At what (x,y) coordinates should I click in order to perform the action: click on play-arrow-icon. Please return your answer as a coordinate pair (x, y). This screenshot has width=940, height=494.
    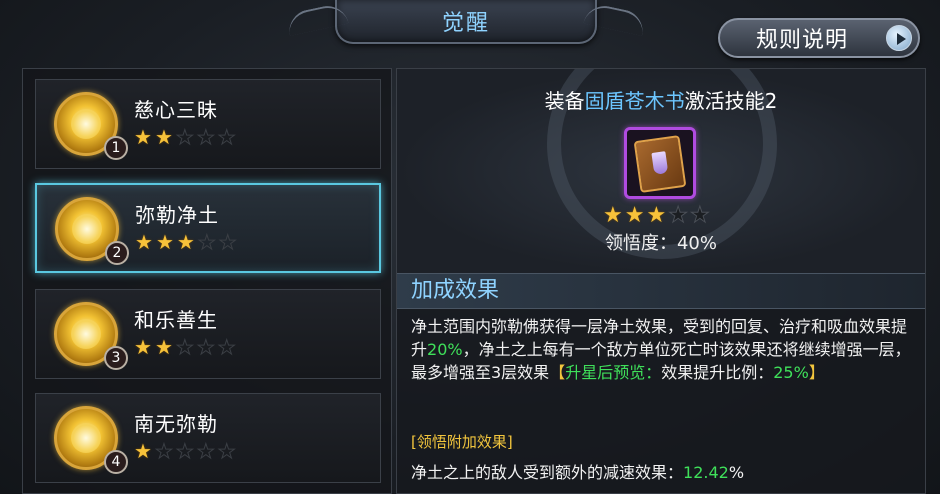
    Looking at the image, I should click on (899, 38).